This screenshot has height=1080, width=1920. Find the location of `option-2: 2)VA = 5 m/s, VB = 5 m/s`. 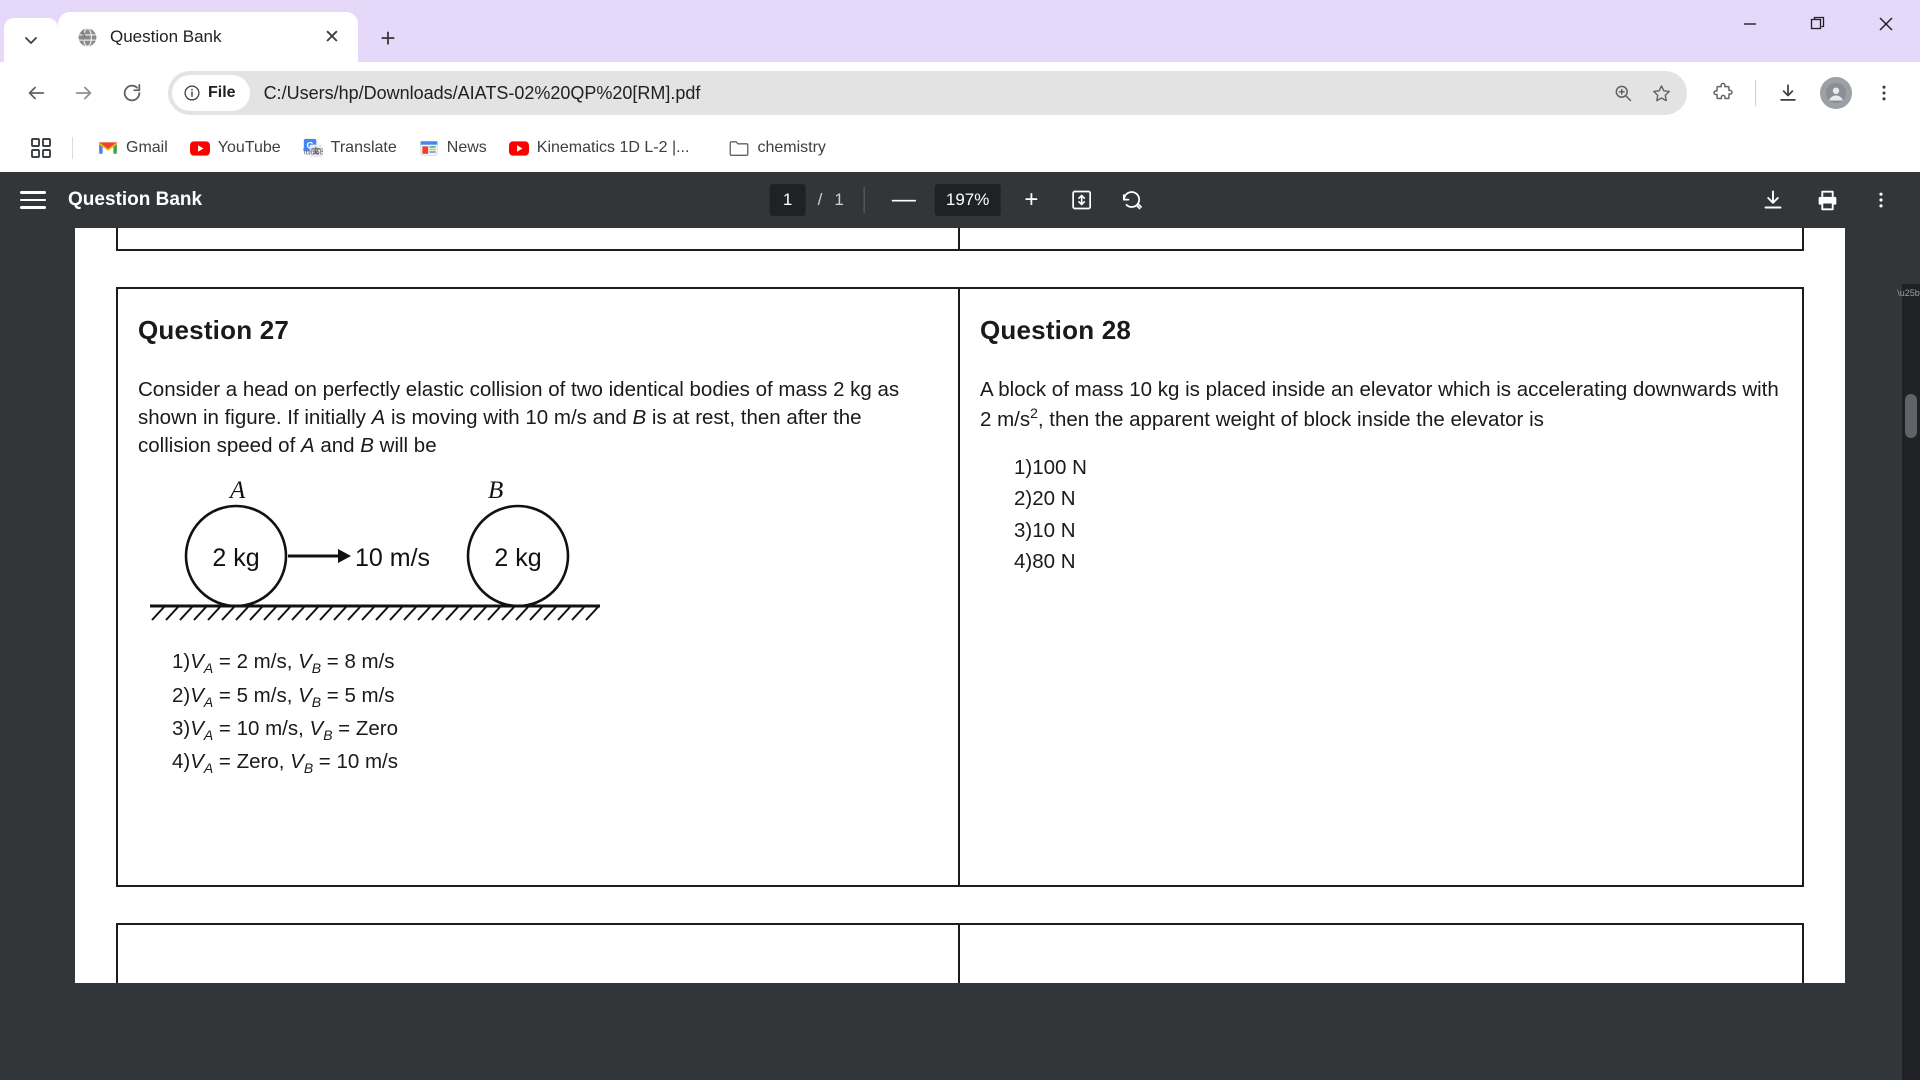

option-2: 2)VA = 5 m/s, VB = 5 m/s is located at coordinates (555, 696).